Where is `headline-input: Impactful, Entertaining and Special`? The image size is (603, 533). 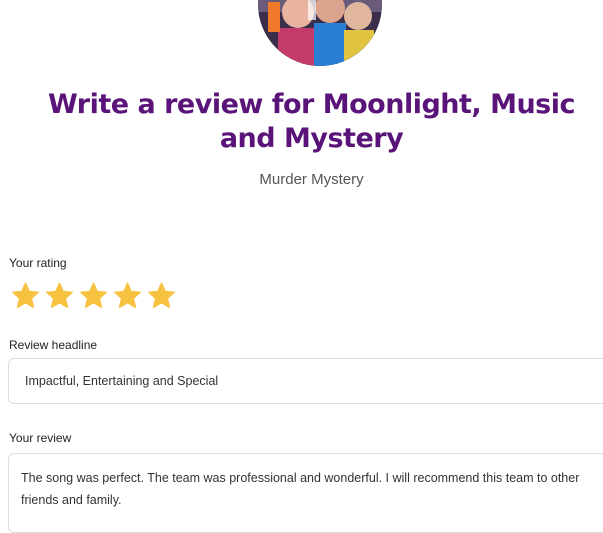
headline-input: Impactful, Entertaining and Special is located at coordinates (305, 381).